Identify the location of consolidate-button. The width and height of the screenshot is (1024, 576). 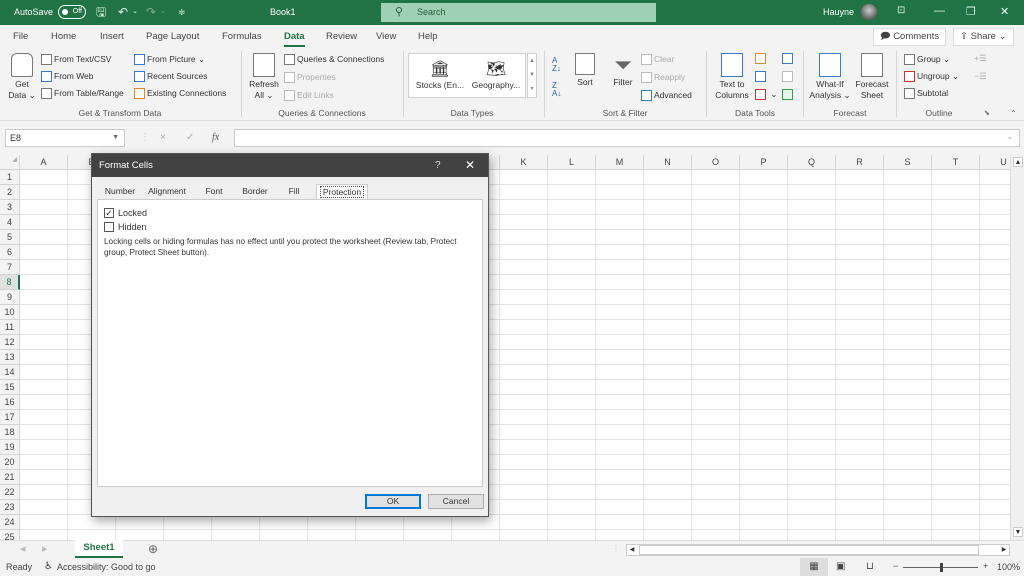
(788, 59).